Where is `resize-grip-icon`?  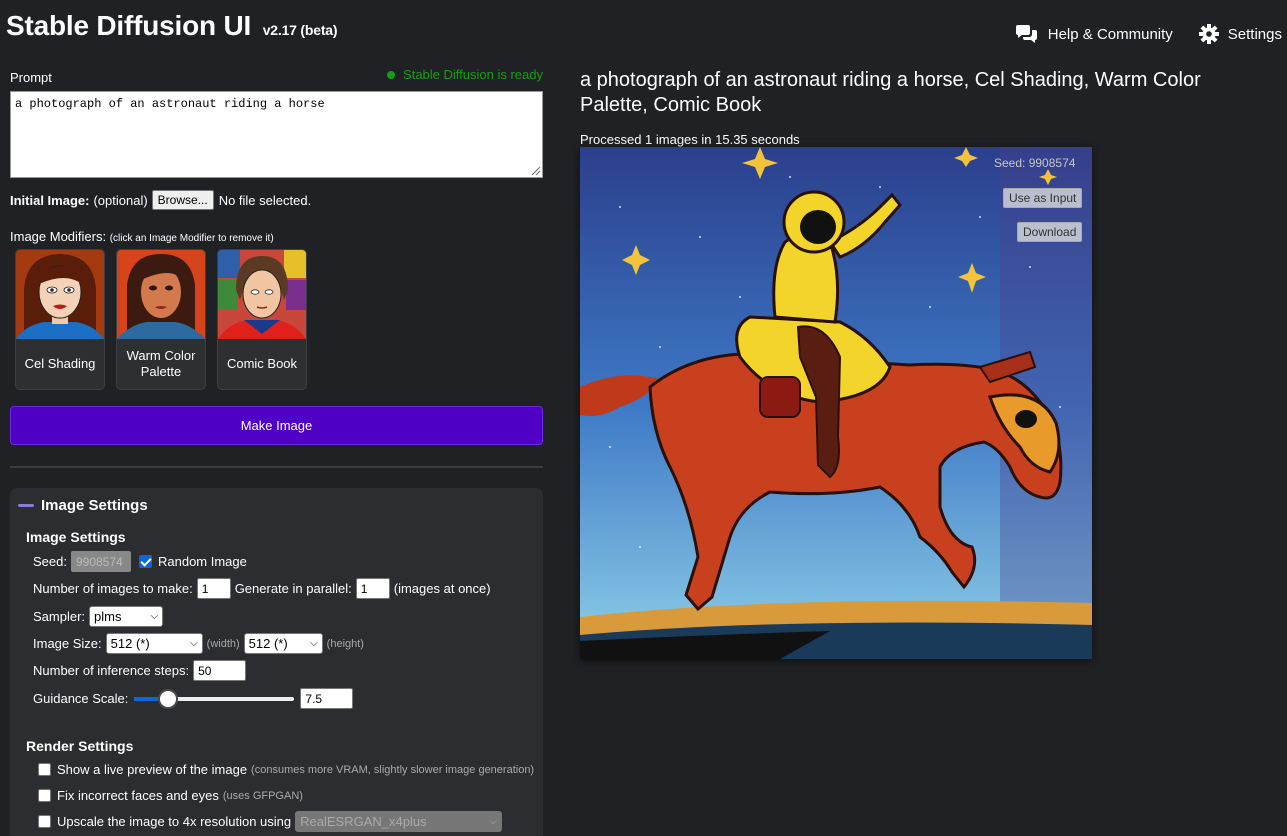
resize-grip-icon is located at coordinates (535, 170).